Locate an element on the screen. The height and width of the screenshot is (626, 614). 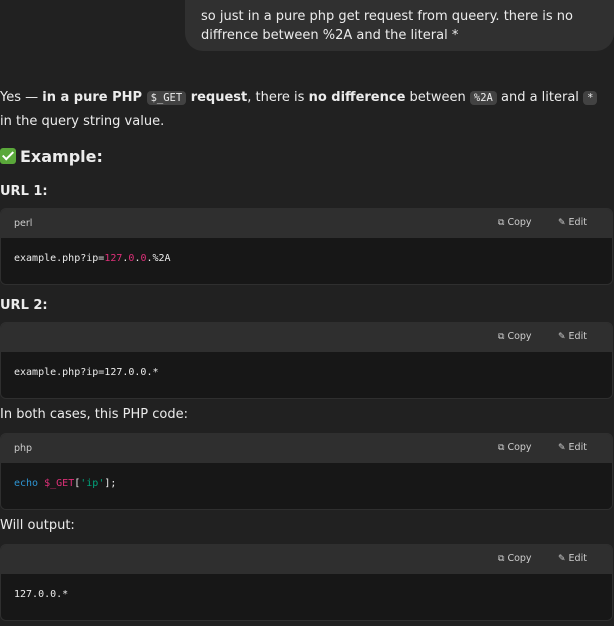
code-token-string: 'ip' is located at coordinates (92, 483).